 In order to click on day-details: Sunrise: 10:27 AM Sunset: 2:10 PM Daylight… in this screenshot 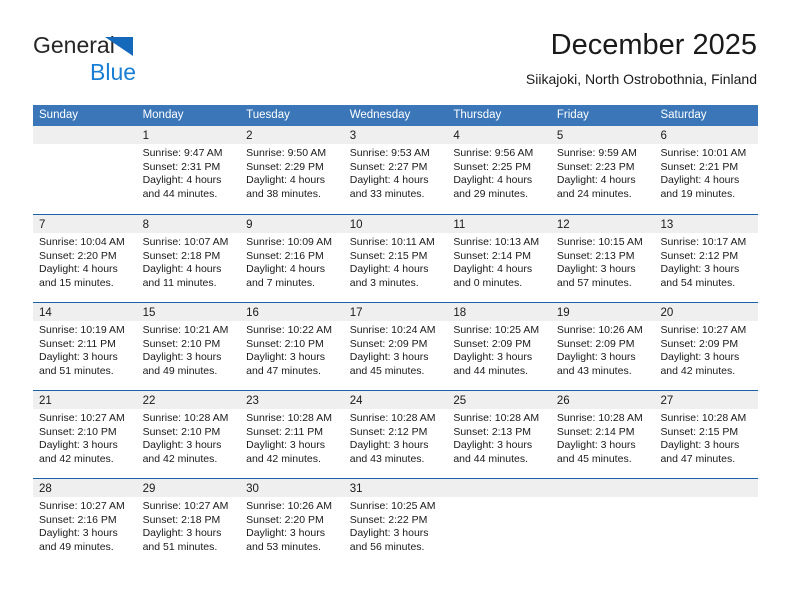, I will do `click(85, 437)`.